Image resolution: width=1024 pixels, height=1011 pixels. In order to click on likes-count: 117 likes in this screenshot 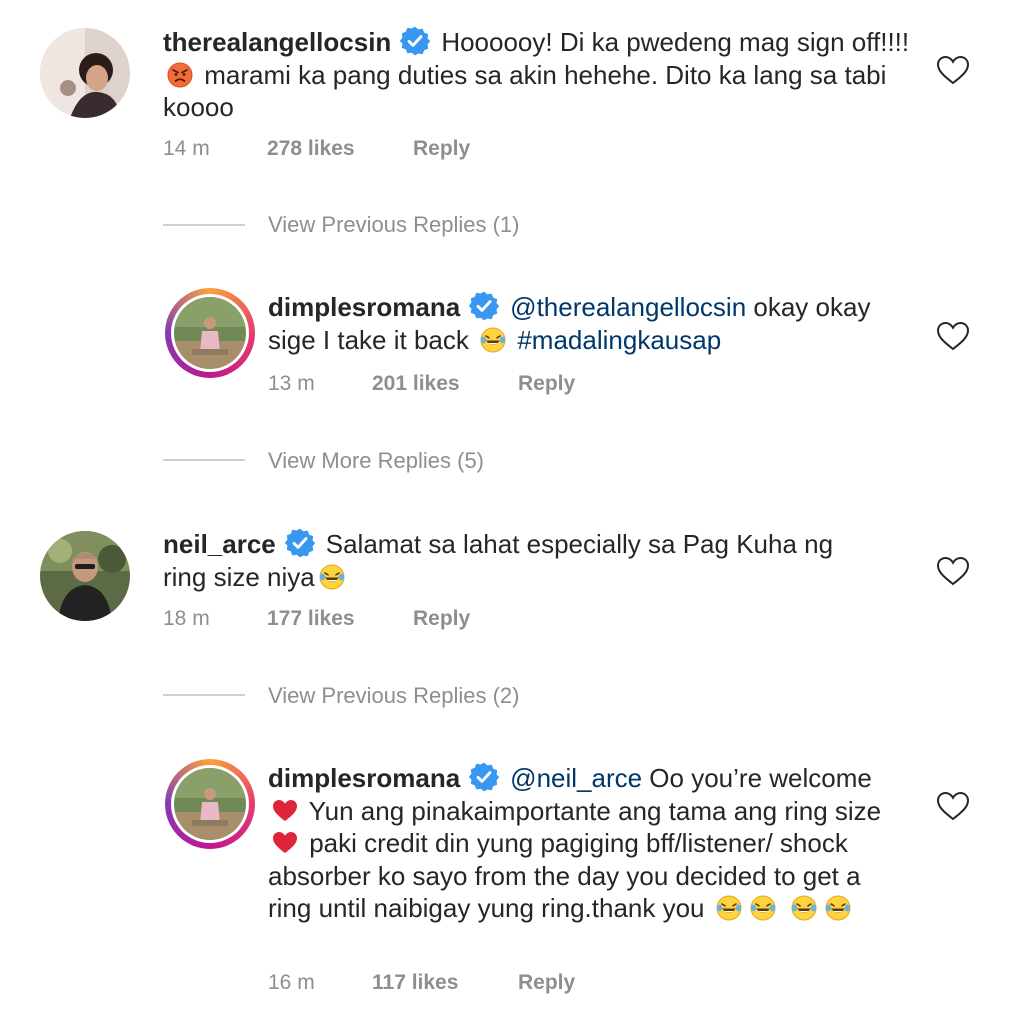, I will do `click(415, 983)`.